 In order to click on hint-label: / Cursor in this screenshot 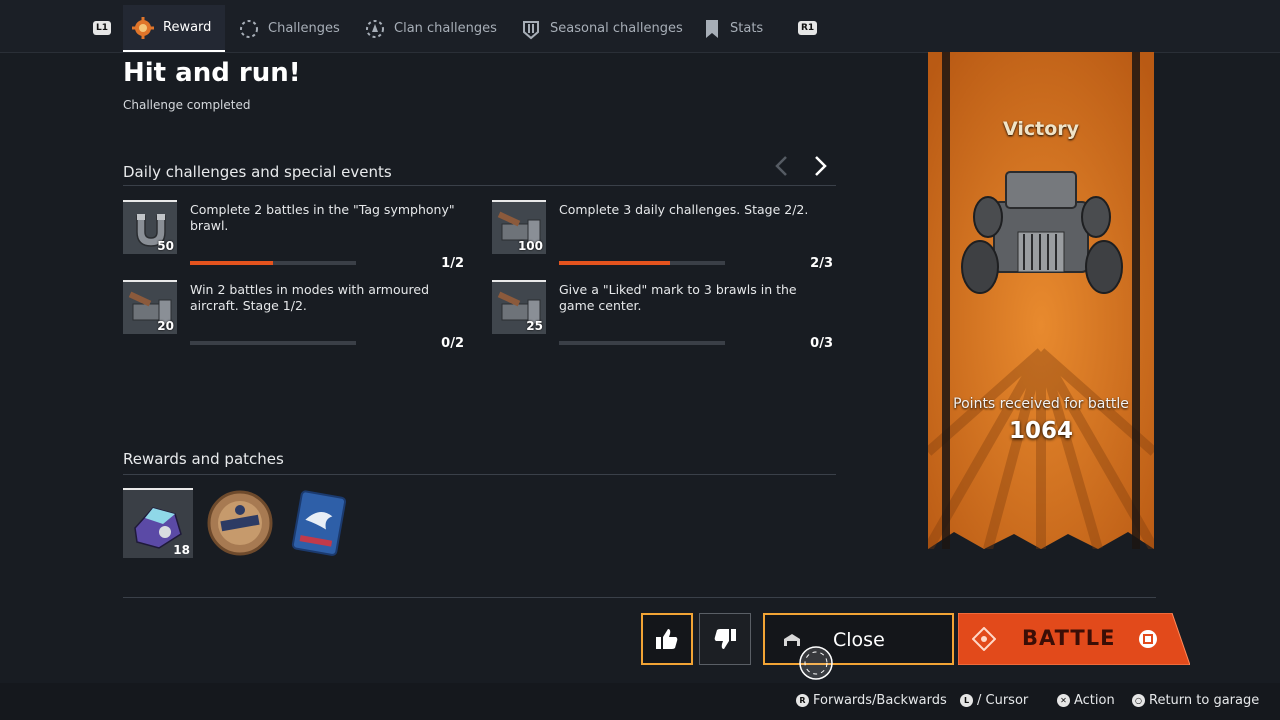, I will do `click(1003, 700)`.